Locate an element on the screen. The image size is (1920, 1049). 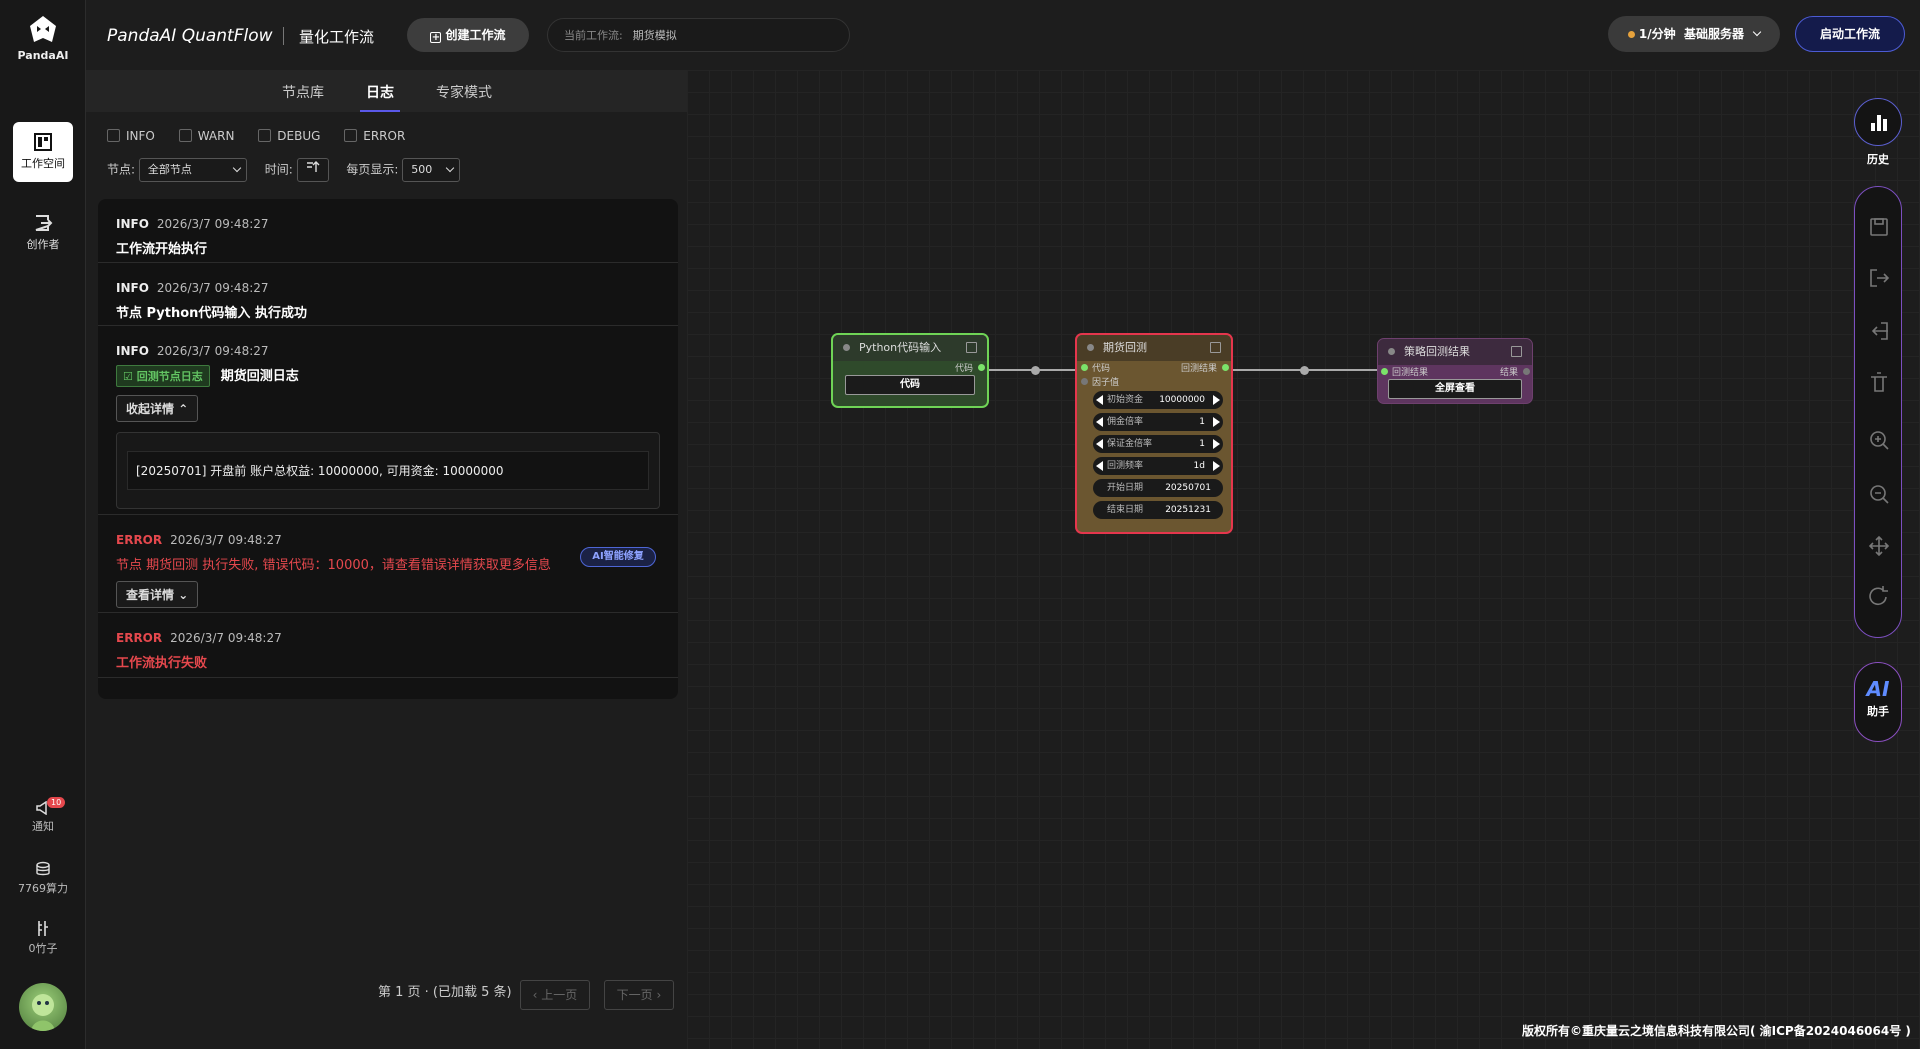
fullscreen-view-button: 全屏查看 is located at coordinates (1455, 389).